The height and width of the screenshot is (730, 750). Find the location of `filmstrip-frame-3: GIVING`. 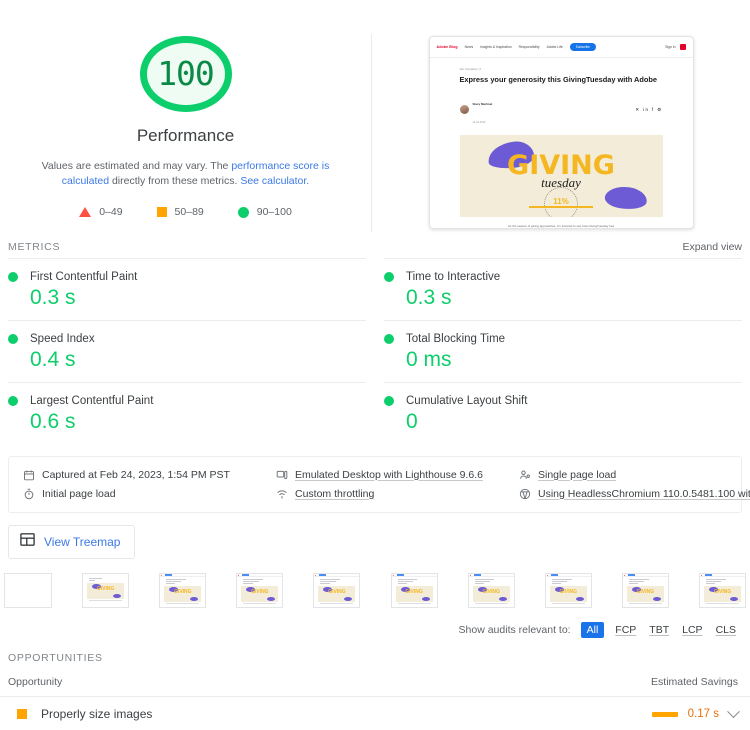

filmstrip-frame-3: GIVING is located at coordinates (260, 590).